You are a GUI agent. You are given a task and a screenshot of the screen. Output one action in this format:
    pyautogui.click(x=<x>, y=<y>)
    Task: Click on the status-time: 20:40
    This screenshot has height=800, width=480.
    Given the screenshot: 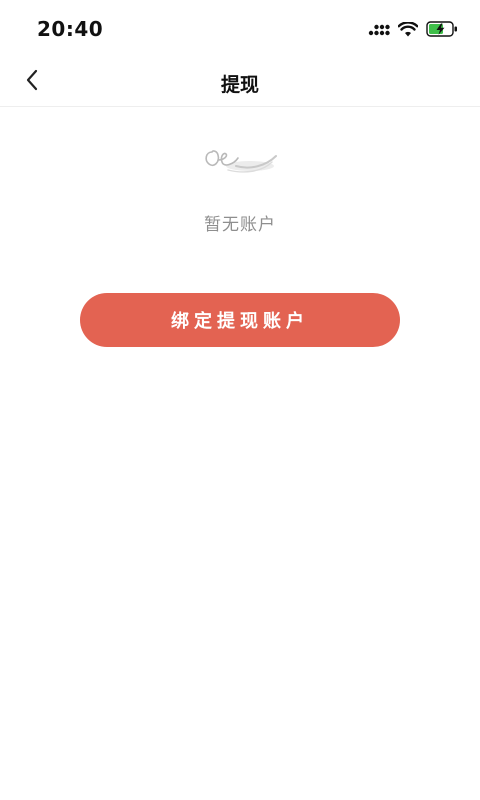 What is the action you would take?
    pyautogui.click(x=70, y=29)
    